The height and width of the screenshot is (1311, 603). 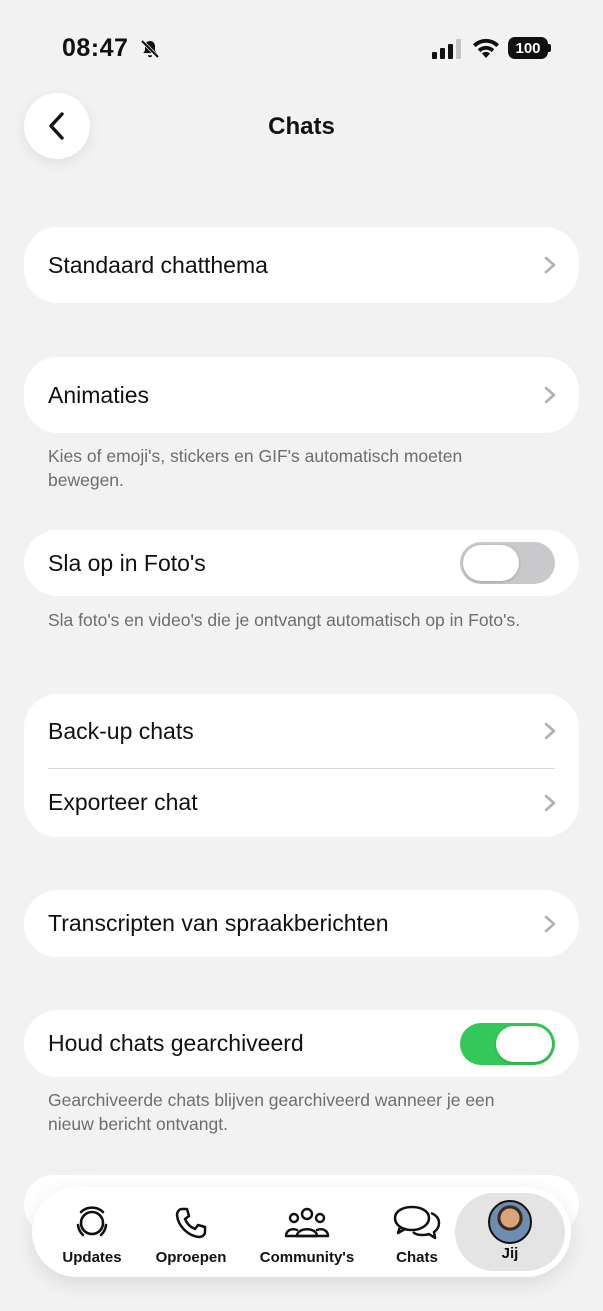 What do you see at coordinates (98, 394) in the screenshot?
I see `animations-label: Animaties` at bounding box center [98, 394].